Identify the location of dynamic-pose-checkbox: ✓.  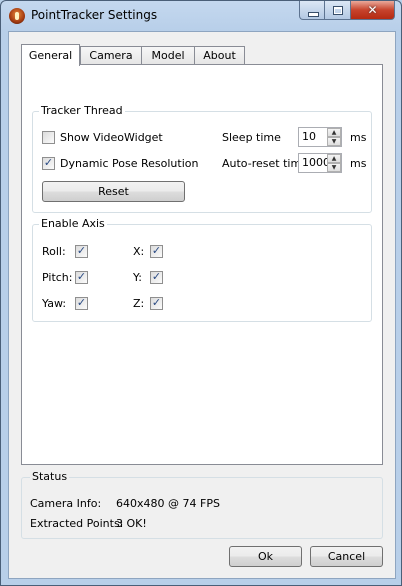
(48, 163).